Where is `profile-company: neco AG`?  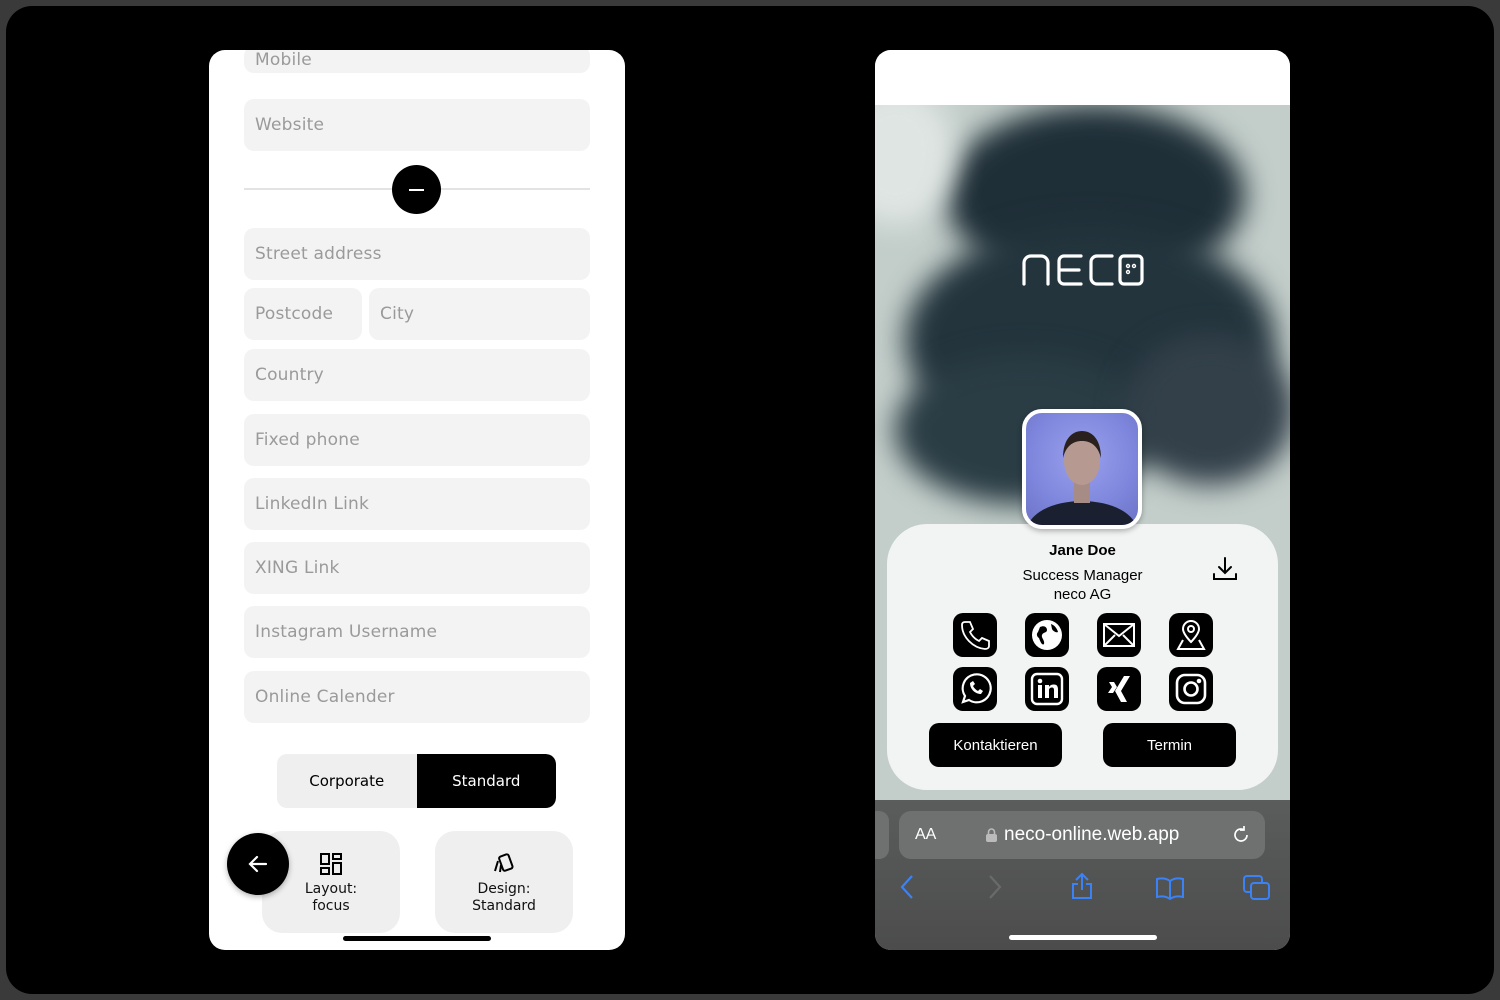
profile-company: neco AG is located at coordinates (1082, 594).